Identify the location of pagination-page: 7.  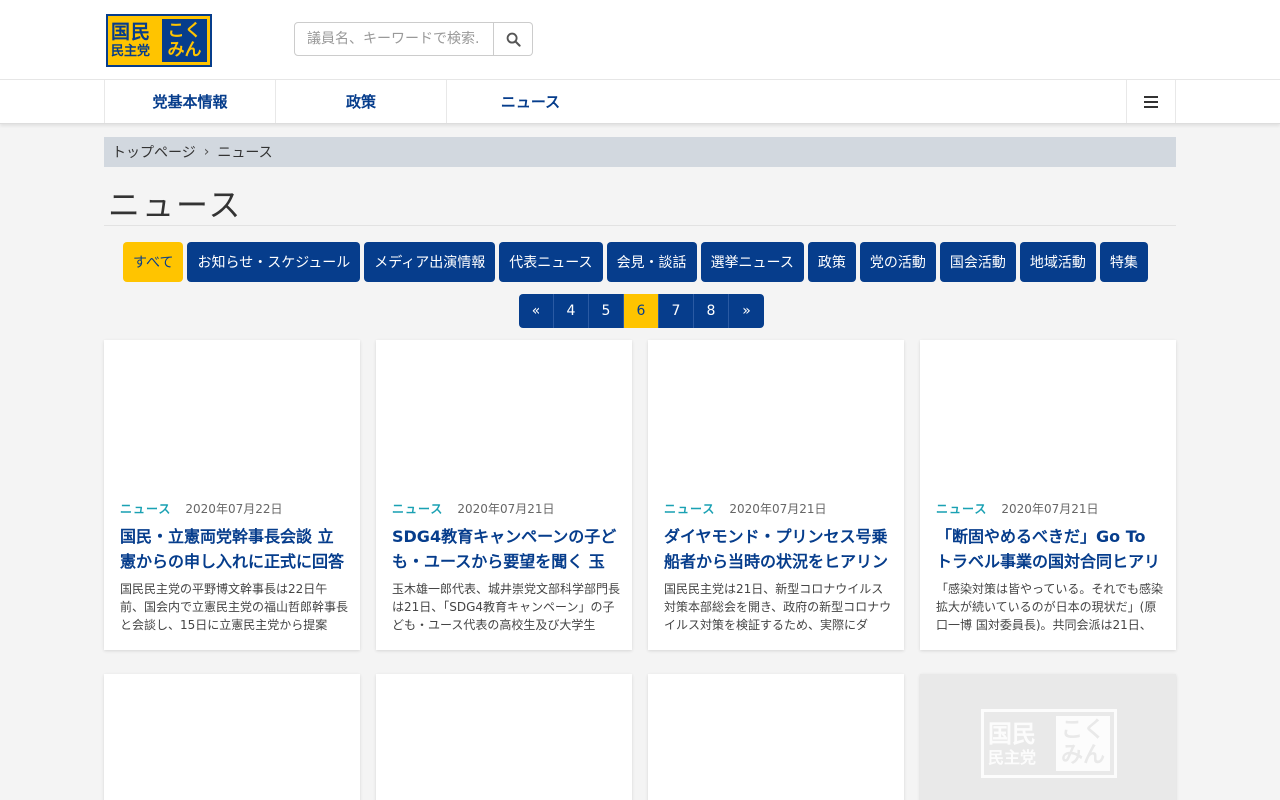
(676, 311).